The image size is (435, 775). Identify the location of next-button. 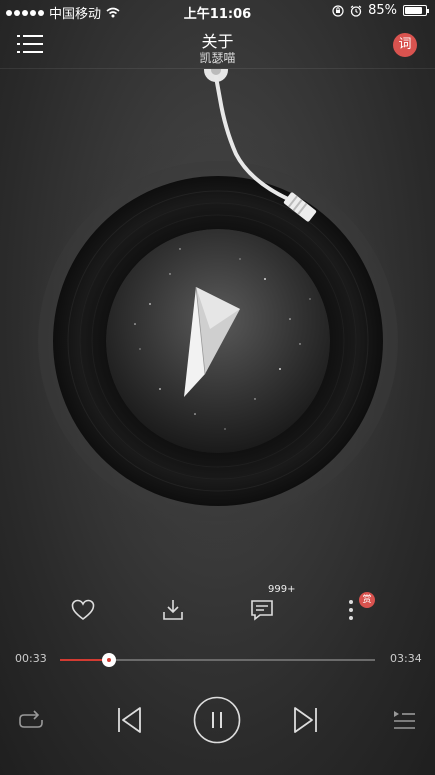
(306, 720).